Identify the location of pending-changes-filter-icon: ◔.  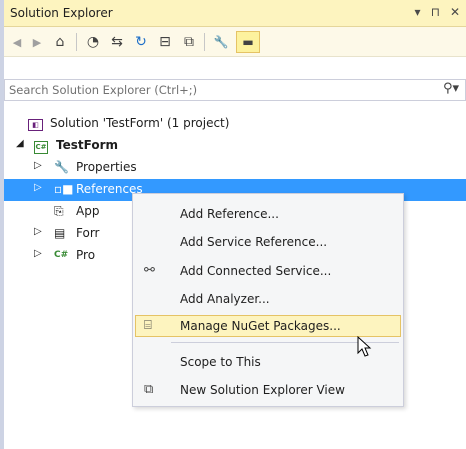
(93, 42).